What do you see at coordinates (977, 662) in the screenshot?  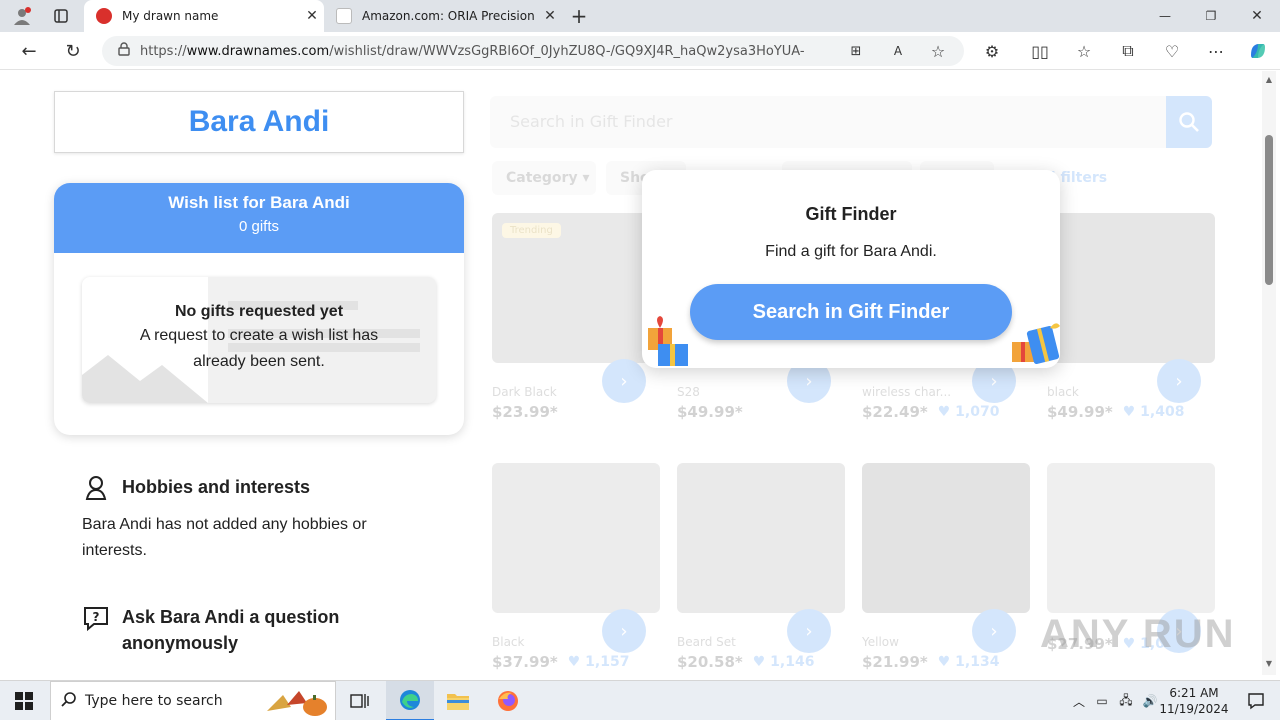 I see `likes-count: 1,134` at bounding box center [977, 662].